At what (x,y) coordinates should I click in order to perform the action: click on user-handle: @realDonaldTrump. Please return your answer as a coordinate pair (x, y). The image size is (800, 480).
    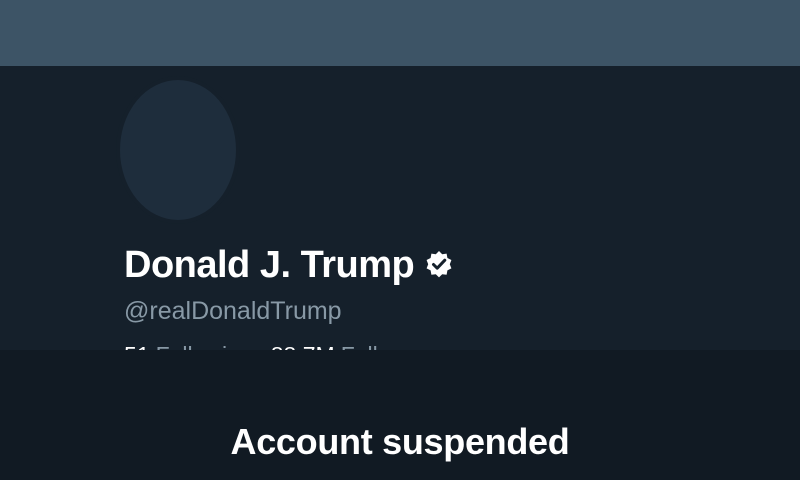
    Looking at the image, I should click on (233, 311).